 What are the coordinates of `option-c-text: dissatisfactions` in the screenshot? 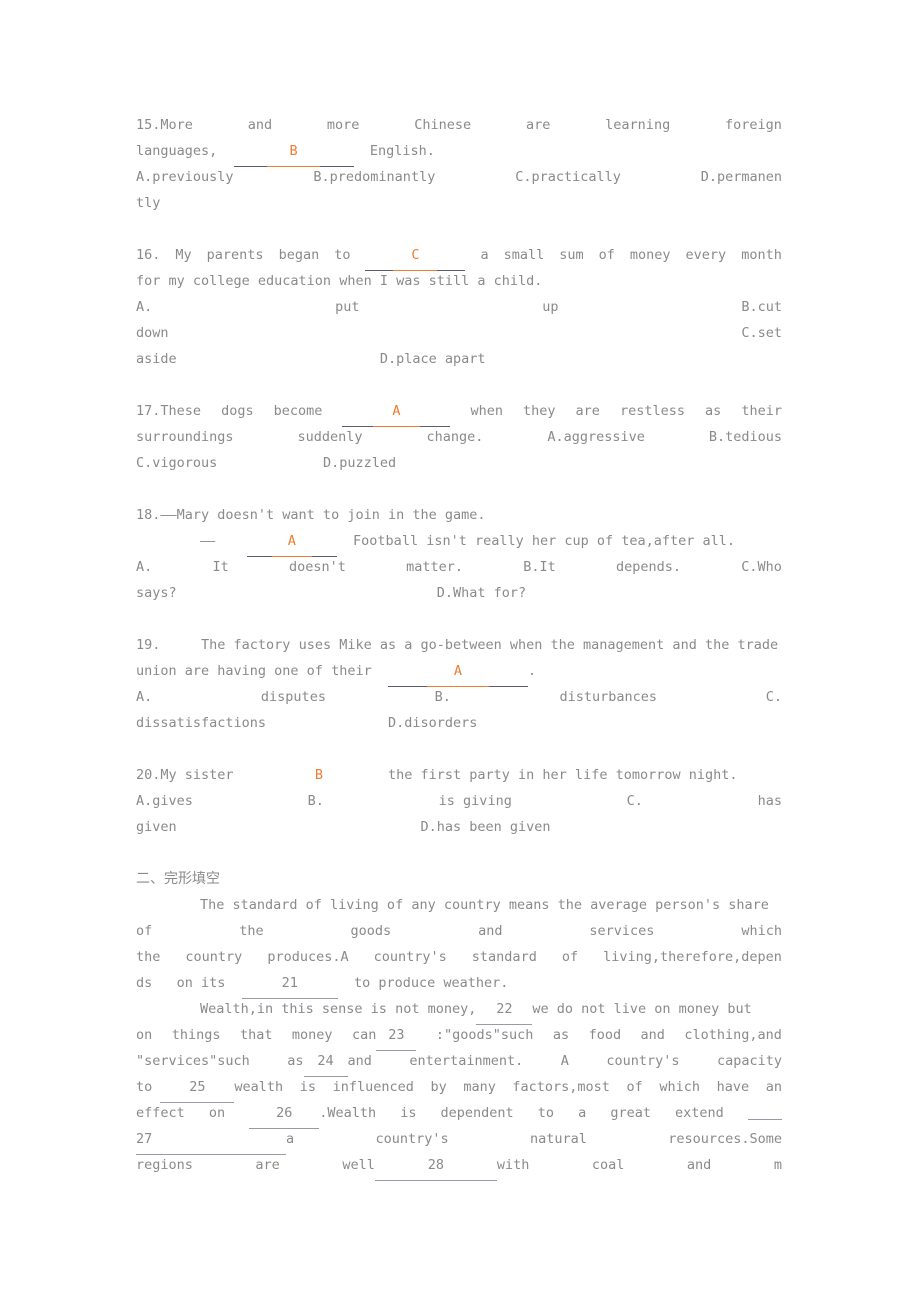 It's located at (201, 723).